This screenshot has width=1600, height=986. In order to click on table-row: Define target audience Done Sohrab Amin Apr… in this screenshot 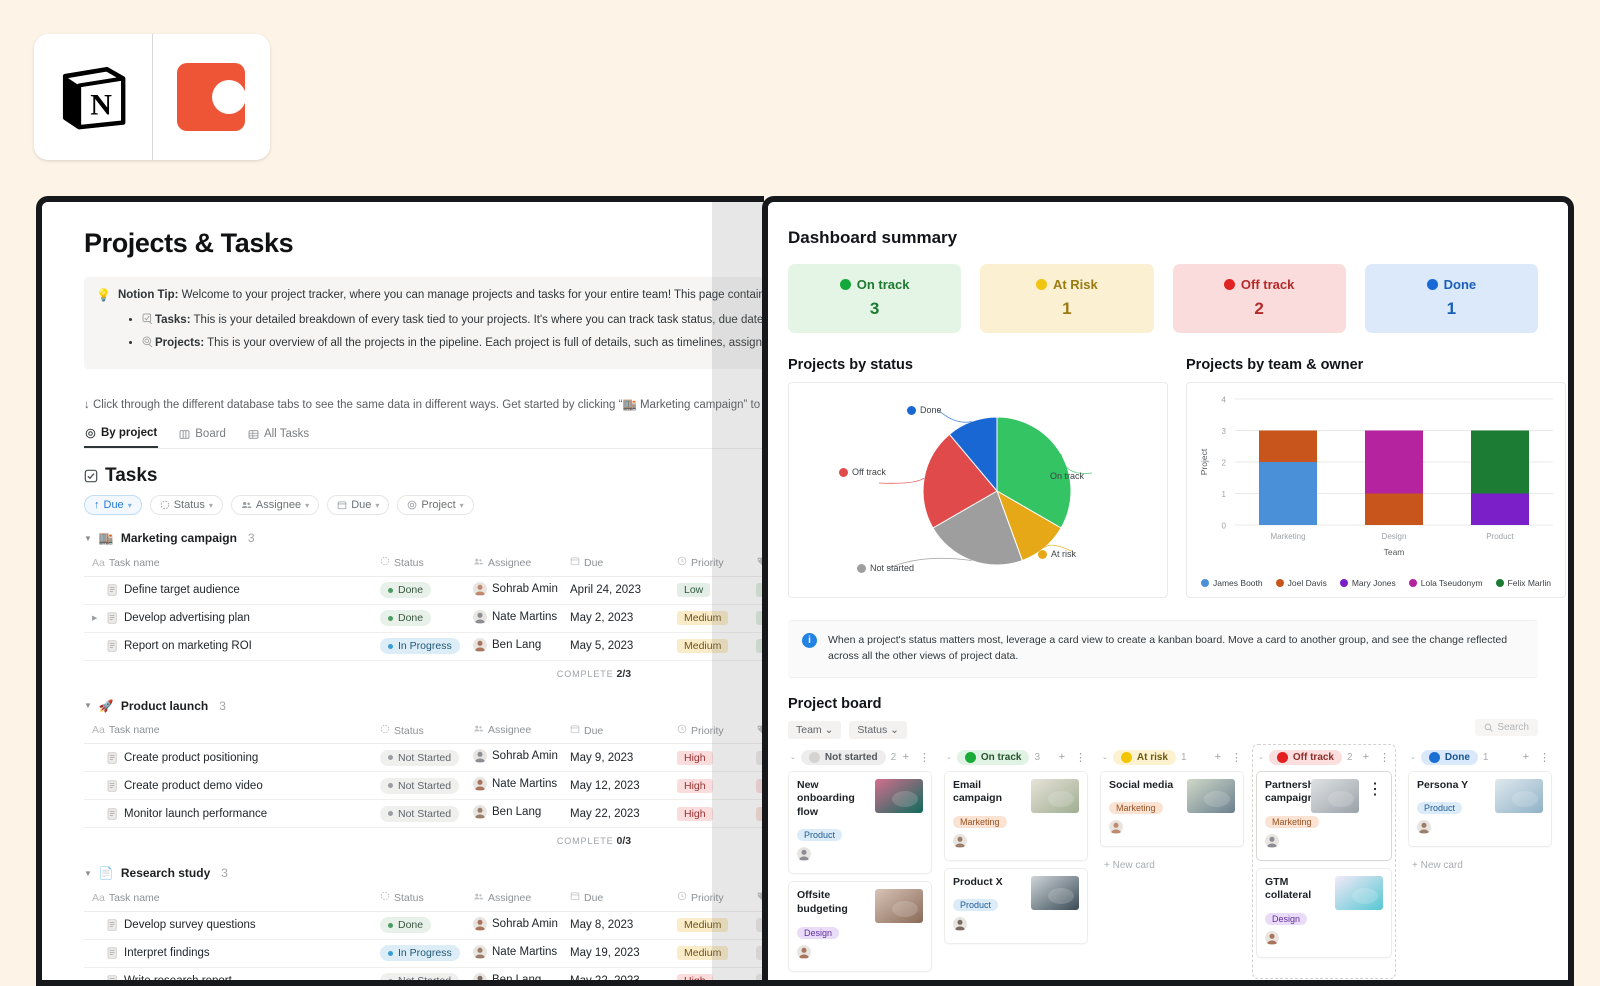, I will do `click(424, 590)`.